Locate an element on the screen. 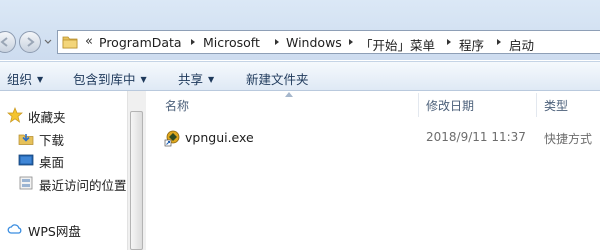 The image size is (600, 250). include-in-library-label: 包含到库中 is located at coordinates (104, 79).